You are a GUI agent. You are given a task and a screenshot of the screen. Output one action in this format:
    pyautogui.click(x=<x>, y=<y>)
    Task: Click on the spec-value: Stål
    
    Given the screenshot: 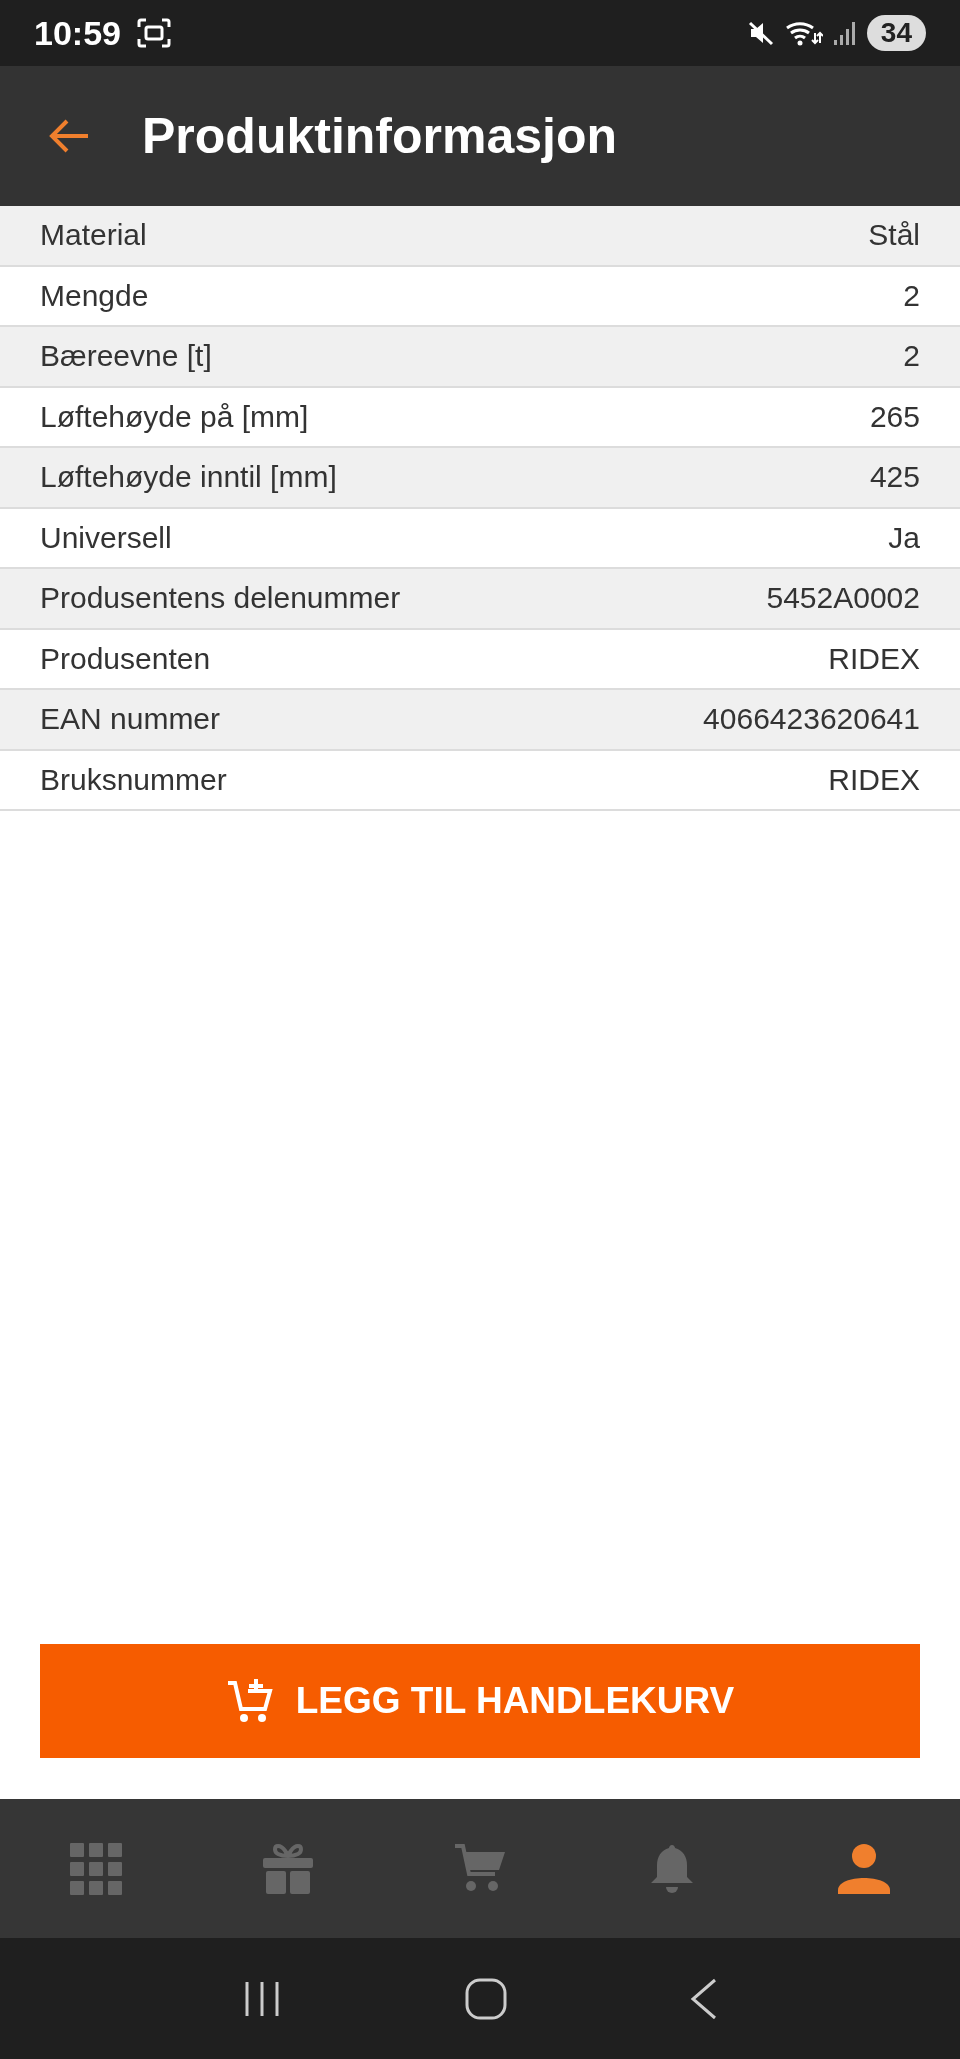 What is the action you would take?
    pyautogui.click(x=894, y=235)
    